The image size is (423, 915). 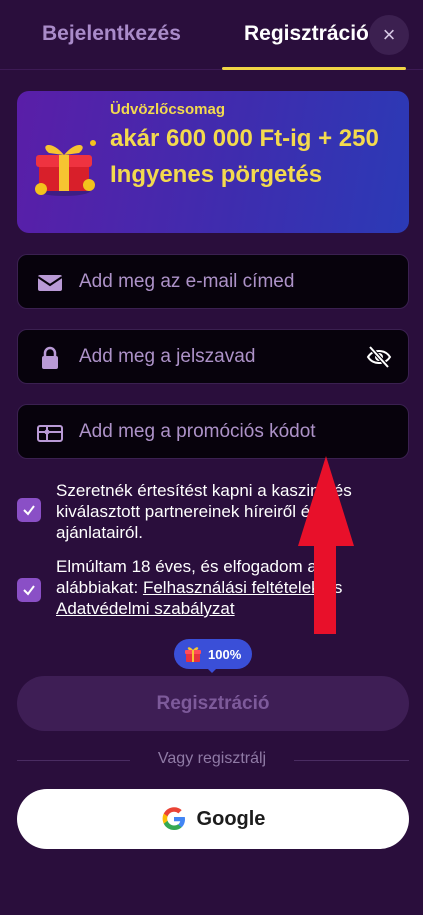 I want to click on or-register-text: Vagy regisztrálj, so click(x=212, y=758).